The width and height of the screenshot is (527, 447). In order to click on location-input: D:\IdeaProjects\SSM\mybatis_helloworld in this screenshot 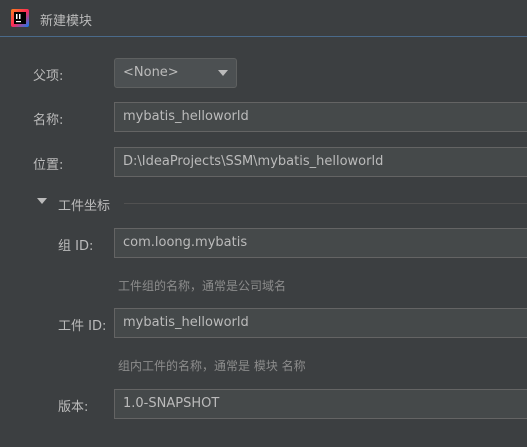, I will do `click(320, 162)`.